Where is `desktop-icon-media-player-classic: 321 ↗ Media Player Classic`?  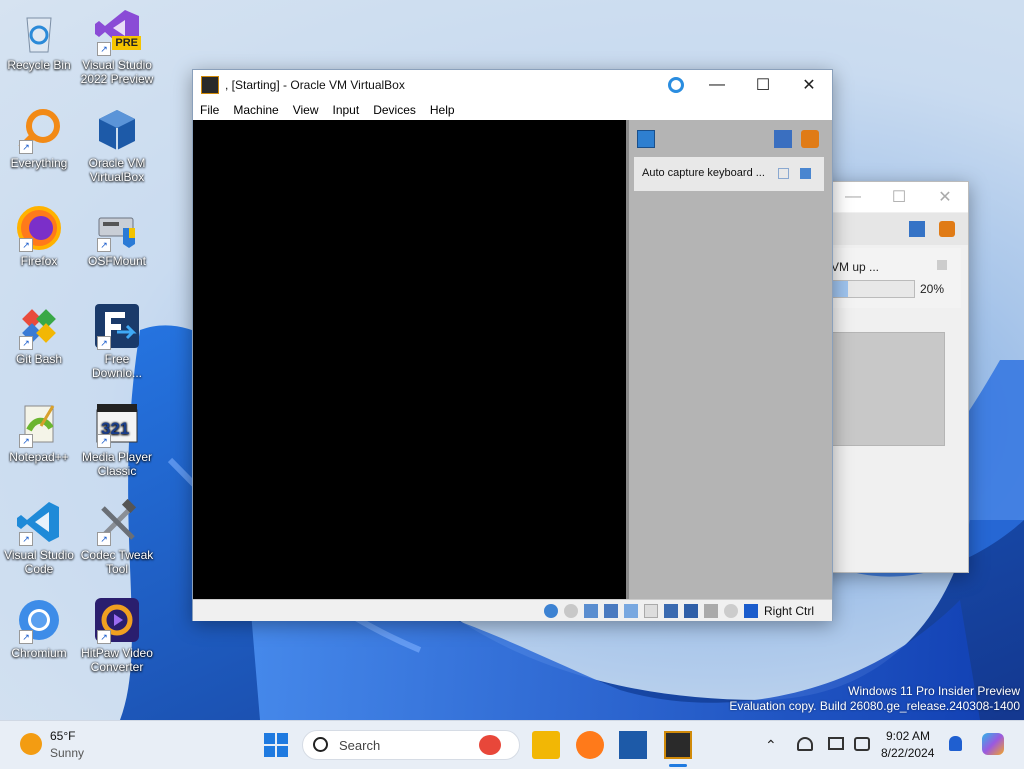
desktop-icon-media-player-classic: 321 ↗ Media Player Classic is located at coordinates (117, 439).